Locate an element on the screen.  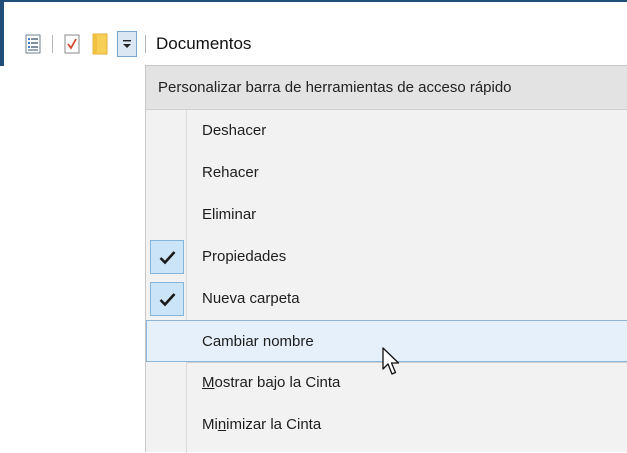
menu-item-label: Propiedades is located at coordinates (244, 256).